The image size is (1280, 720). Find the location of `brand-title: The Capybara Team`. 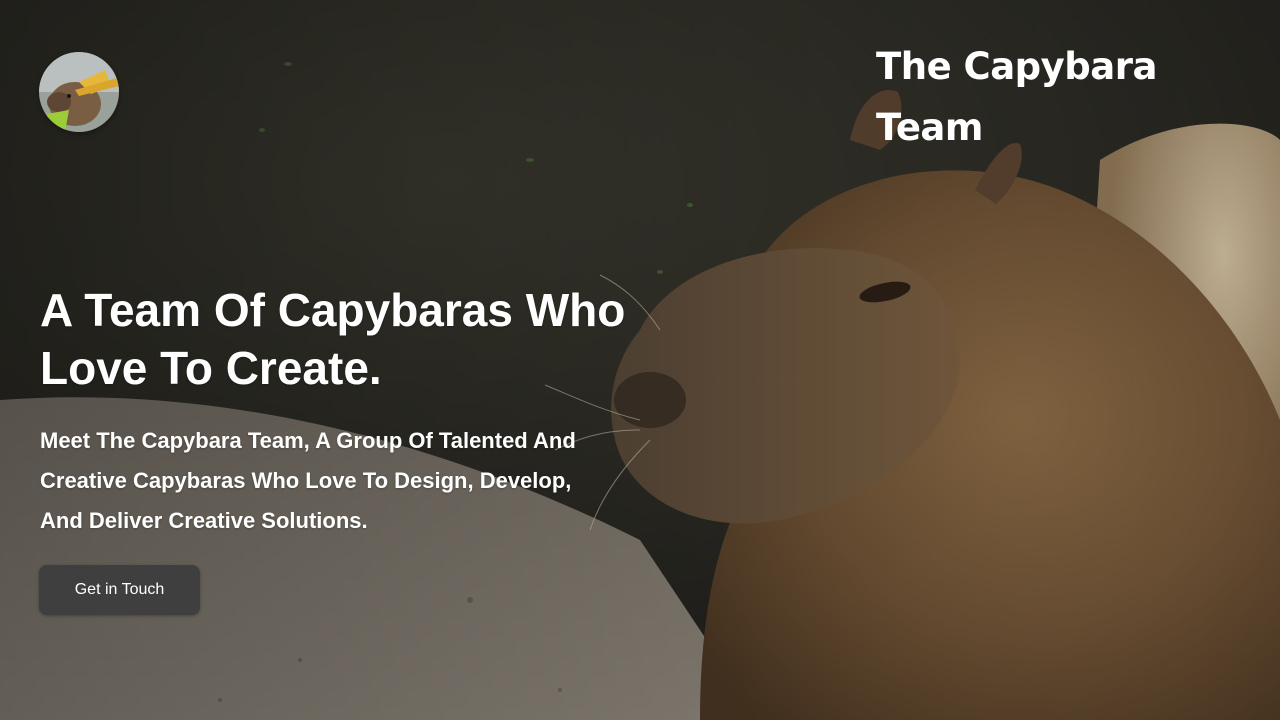

brand-title: The Capybara Team is located at coordinates (1016, 97).